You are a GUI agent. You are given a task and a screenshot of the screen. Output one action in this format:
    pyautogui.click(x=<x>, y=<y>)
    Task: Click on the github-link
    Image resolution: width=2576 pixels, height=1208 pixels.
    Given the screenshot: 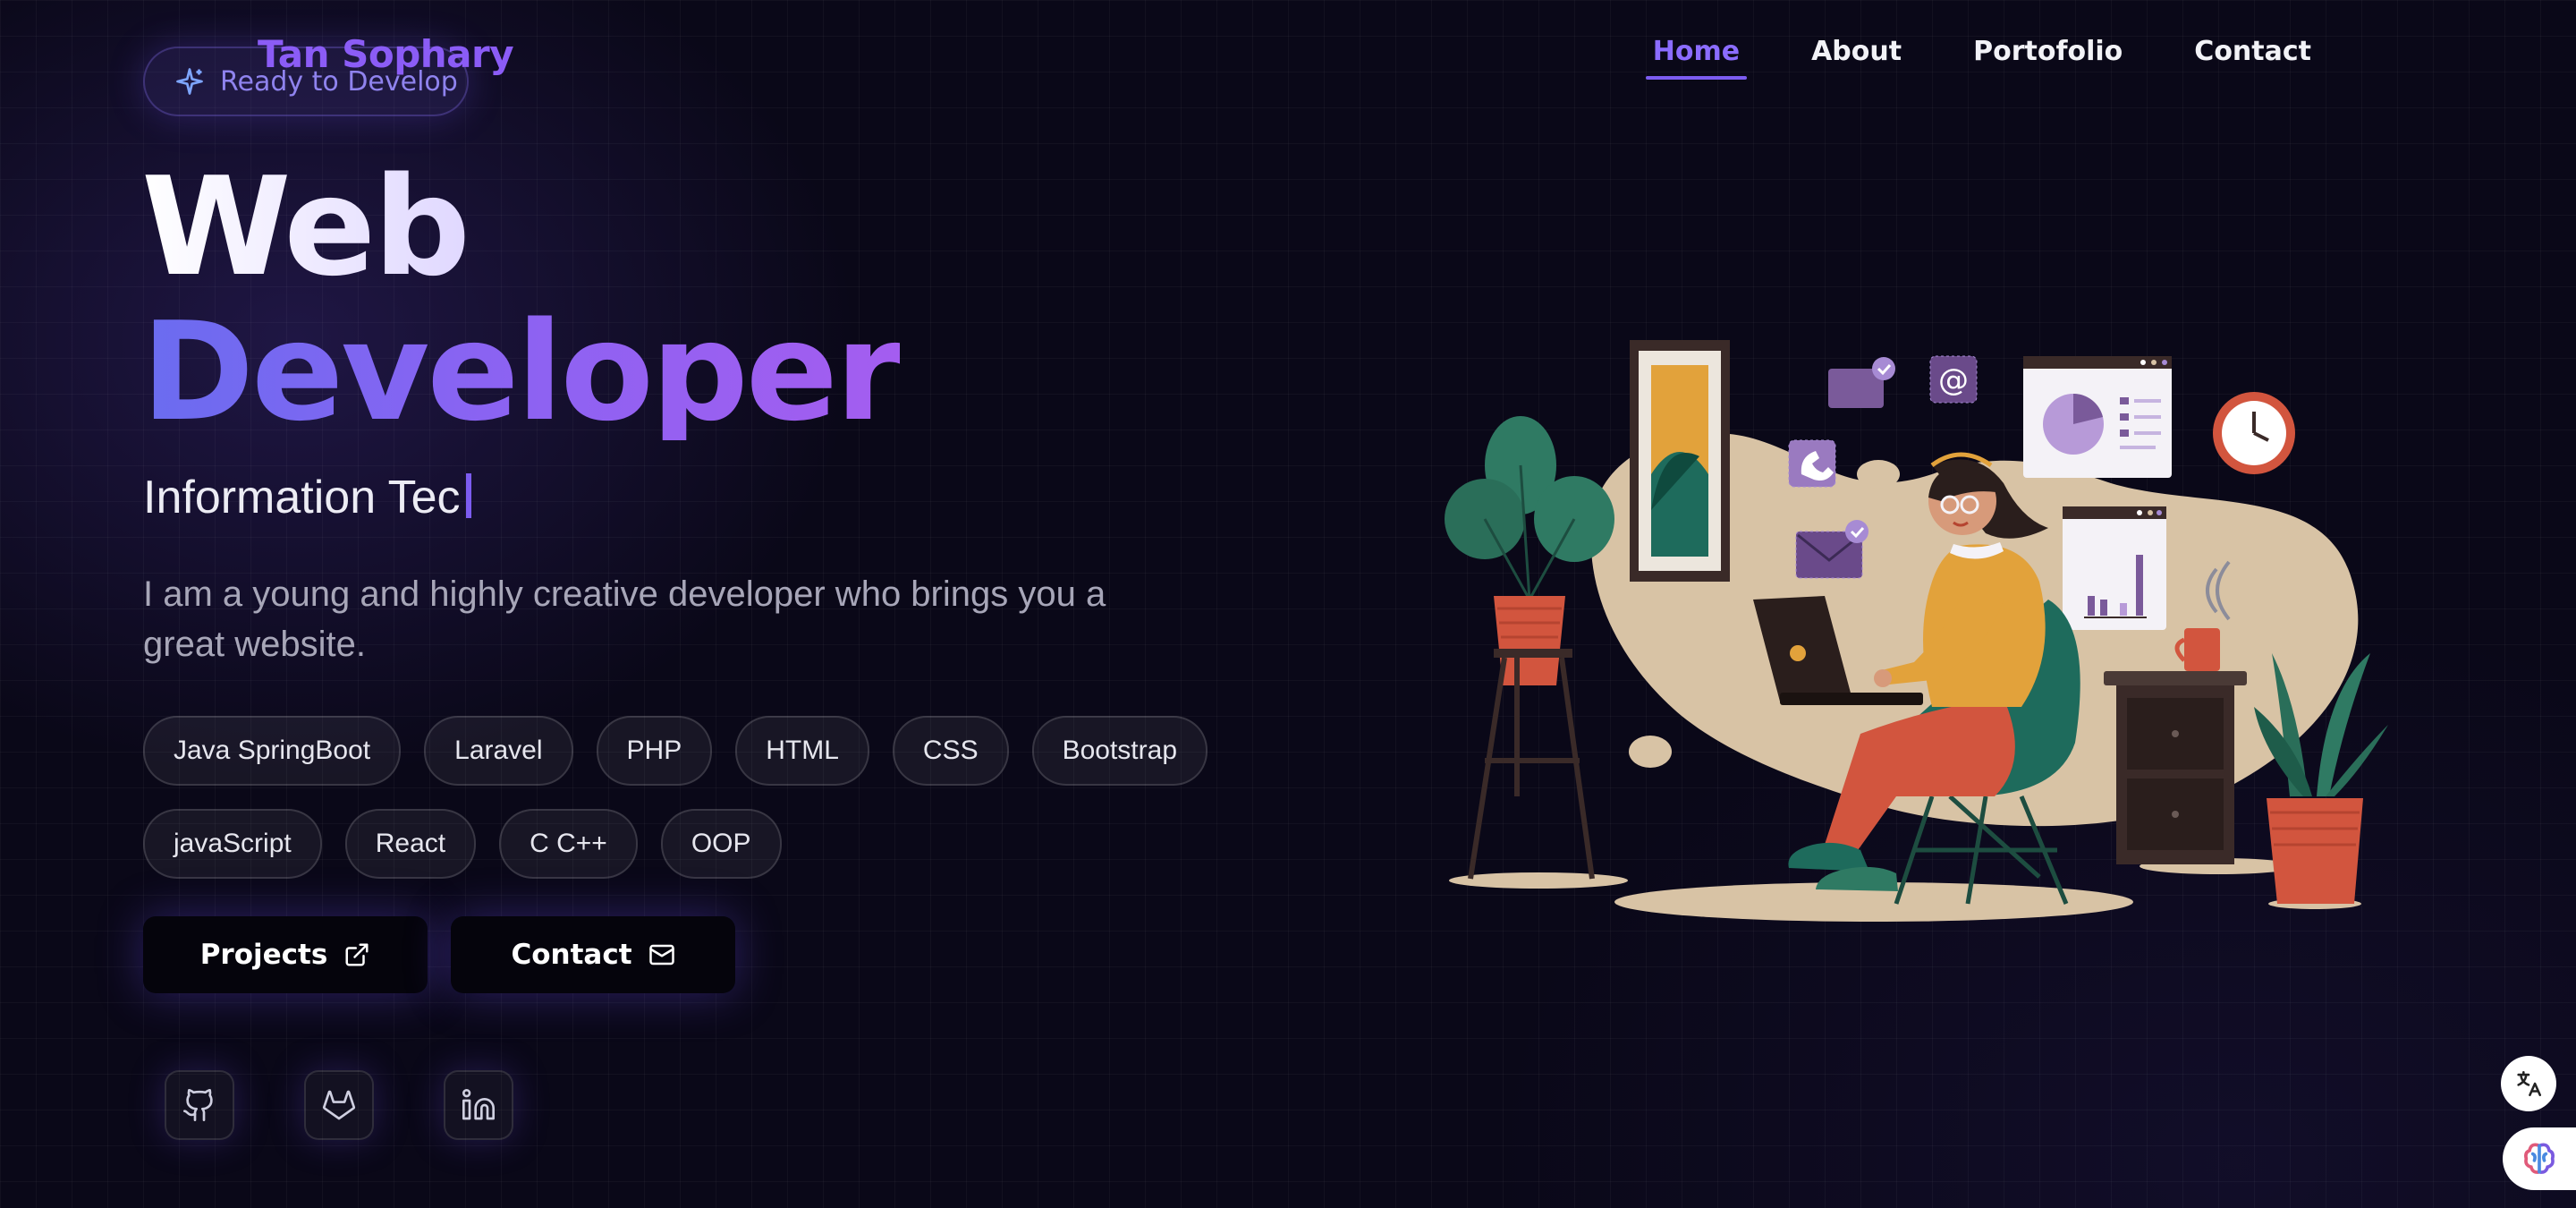 What is the action you would take?
    pyautogui.click(x=199, y=1105)
    